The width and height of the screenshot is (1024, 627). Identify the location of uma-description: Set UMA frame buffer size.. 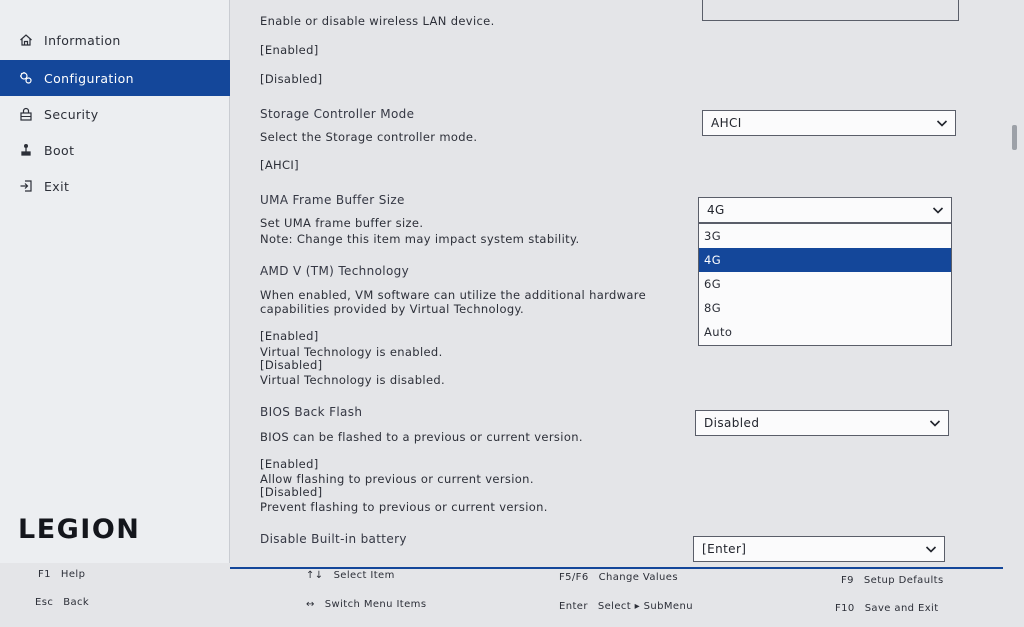
(342, 223).